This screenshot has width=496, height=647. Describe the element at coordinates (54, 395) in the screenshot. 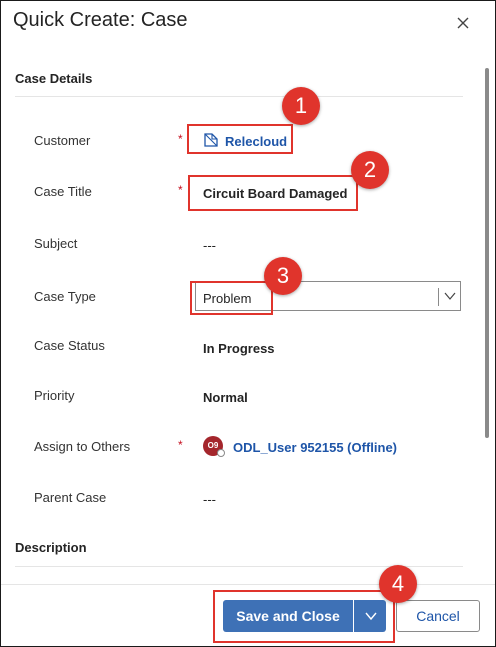

I see `priority-label: Priority` at that location.